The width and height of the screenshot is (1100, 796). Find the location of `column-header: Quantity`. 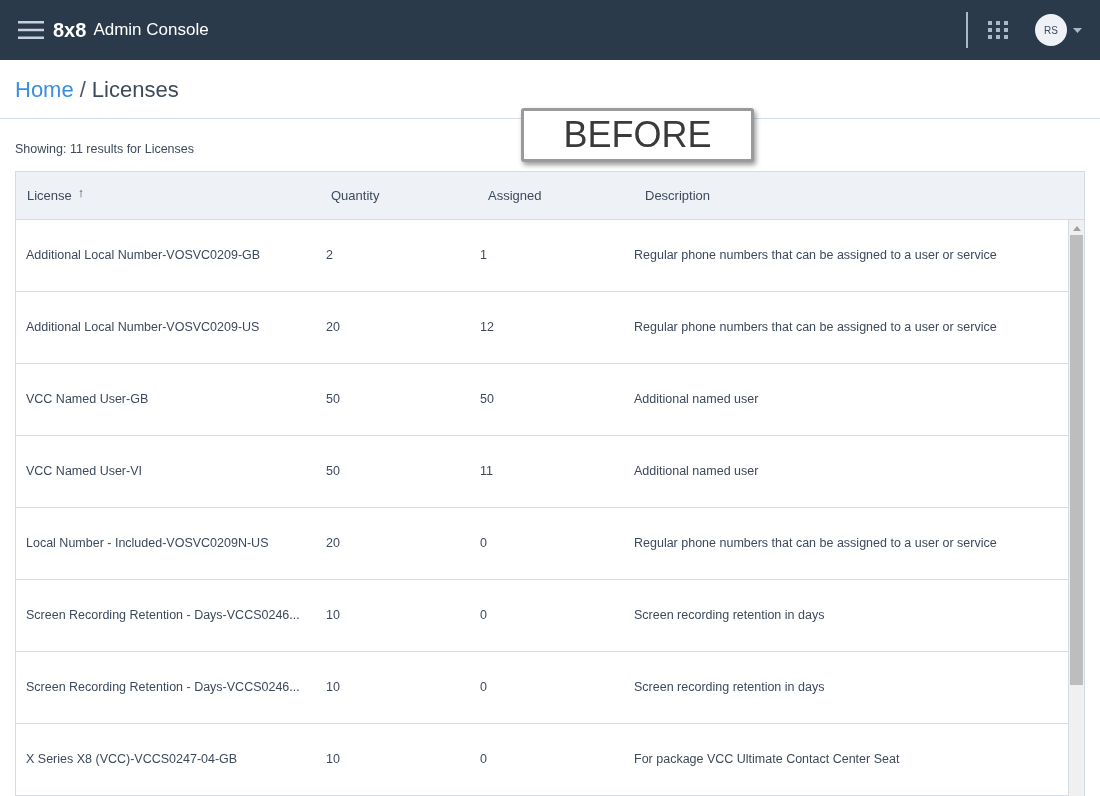

column-header: Quantity is located at coordinates (355, 195).